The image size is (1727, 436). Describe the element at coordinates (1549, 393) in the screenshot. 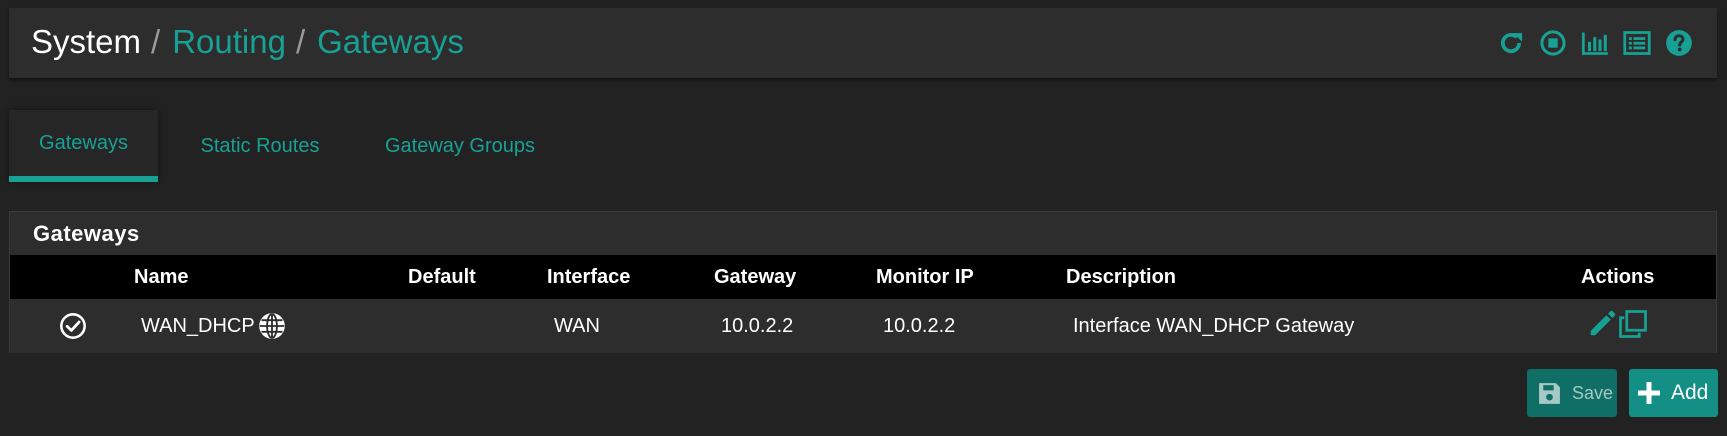

I see `save-icon` at that location.